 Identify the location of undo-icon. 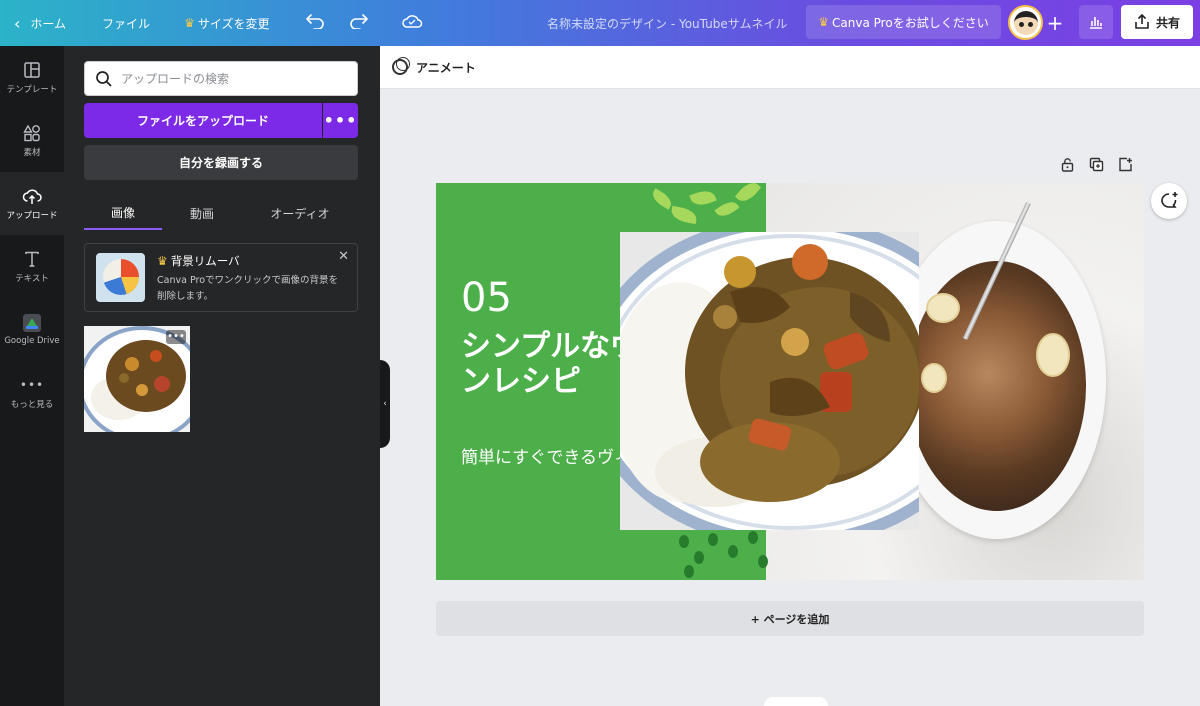
(315, 21).